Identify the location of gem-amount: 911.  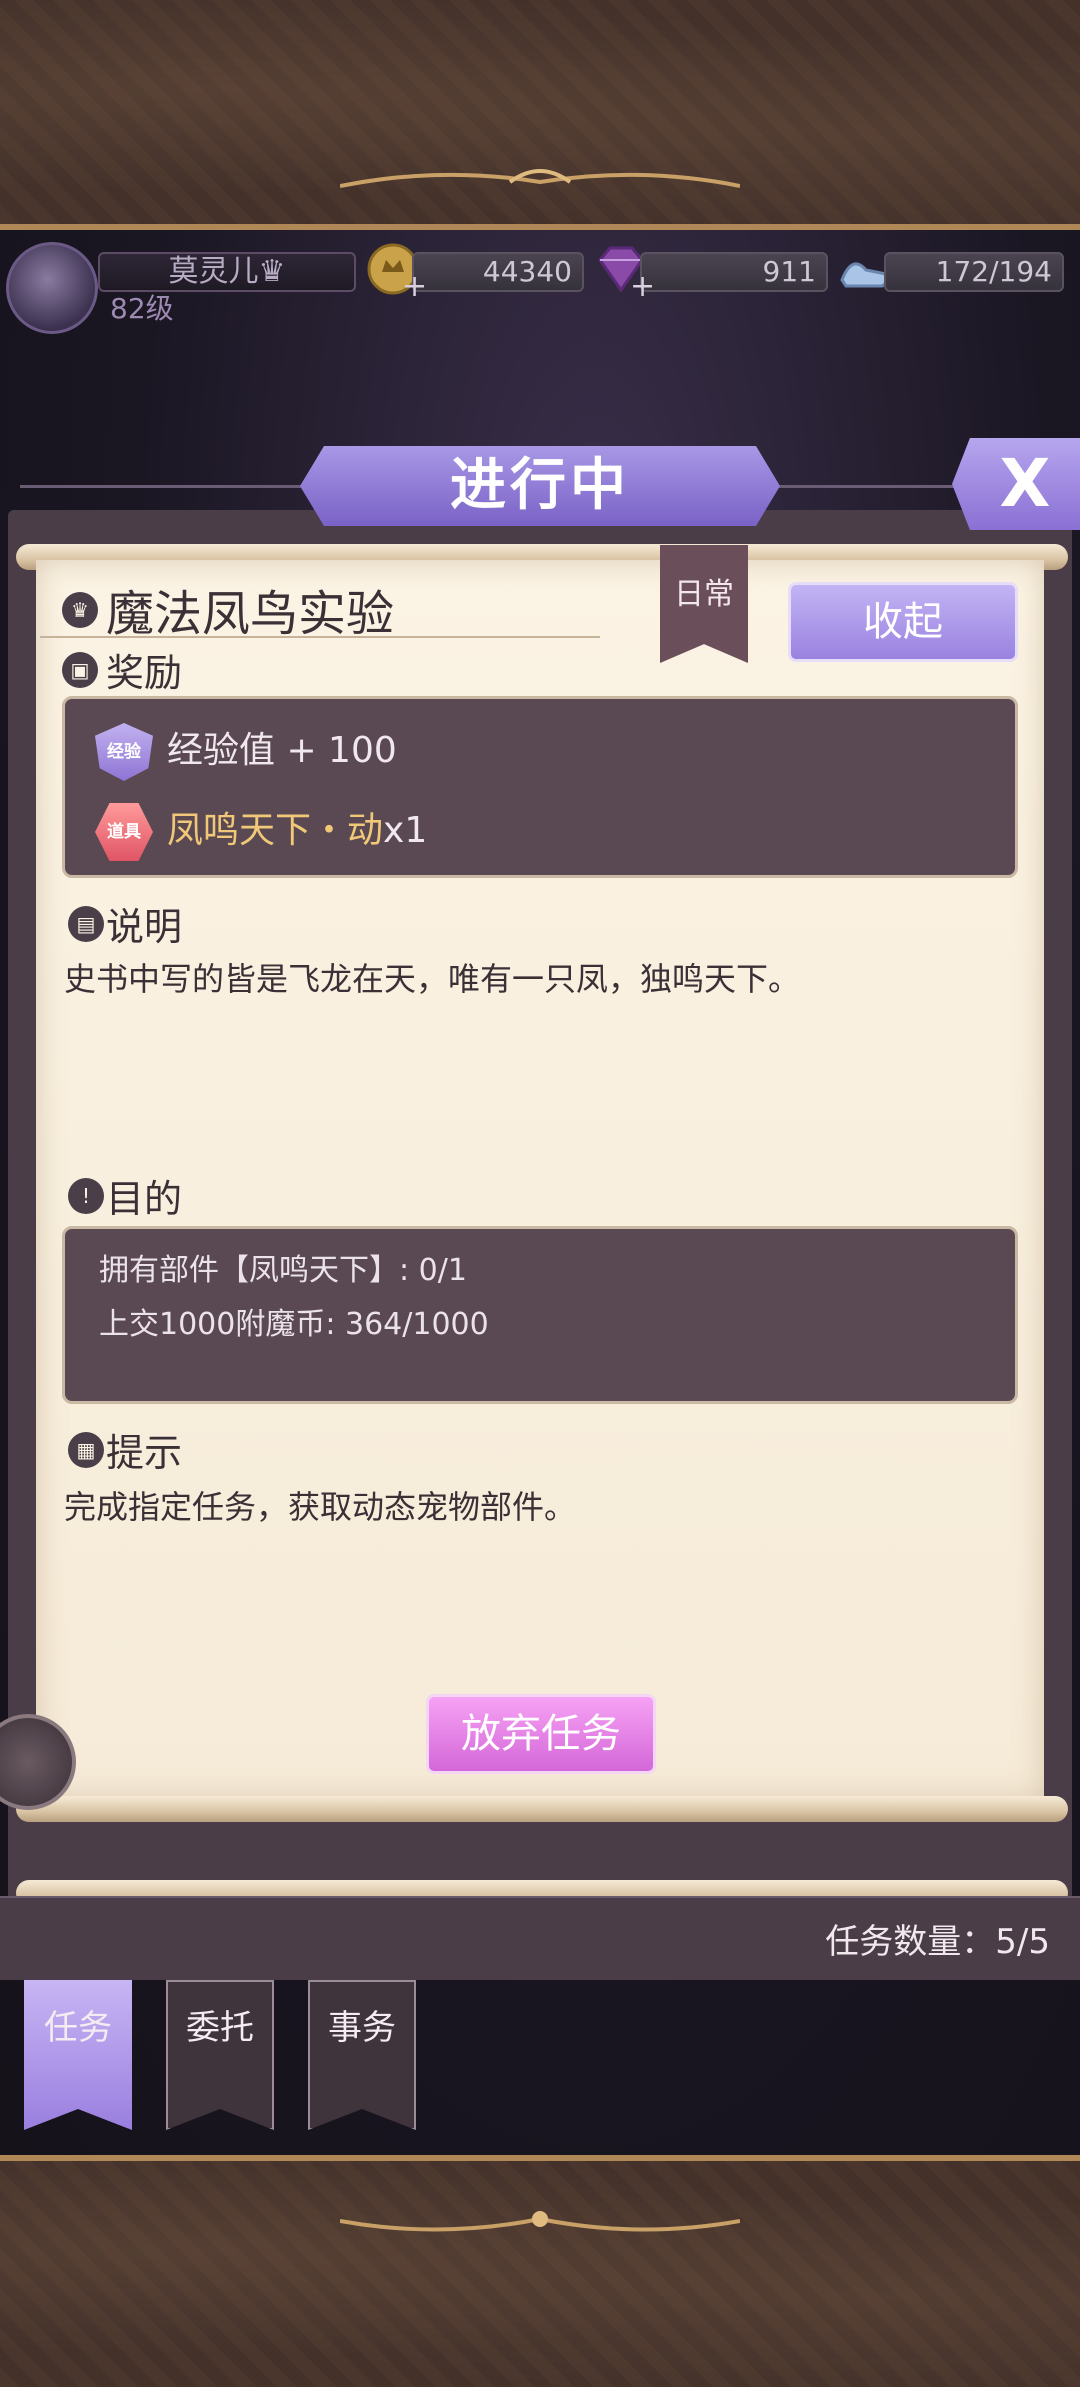
(734, 272).